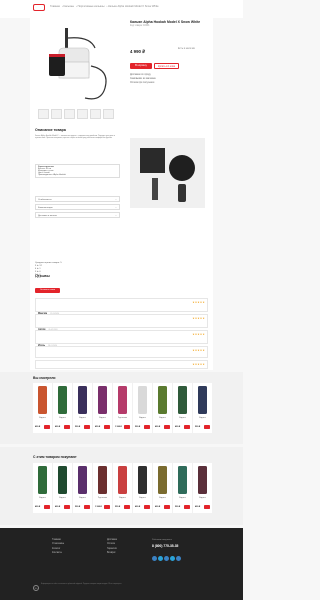  I want to click on phone-number: 8 (800) 775-35-35, so click(165, 546).